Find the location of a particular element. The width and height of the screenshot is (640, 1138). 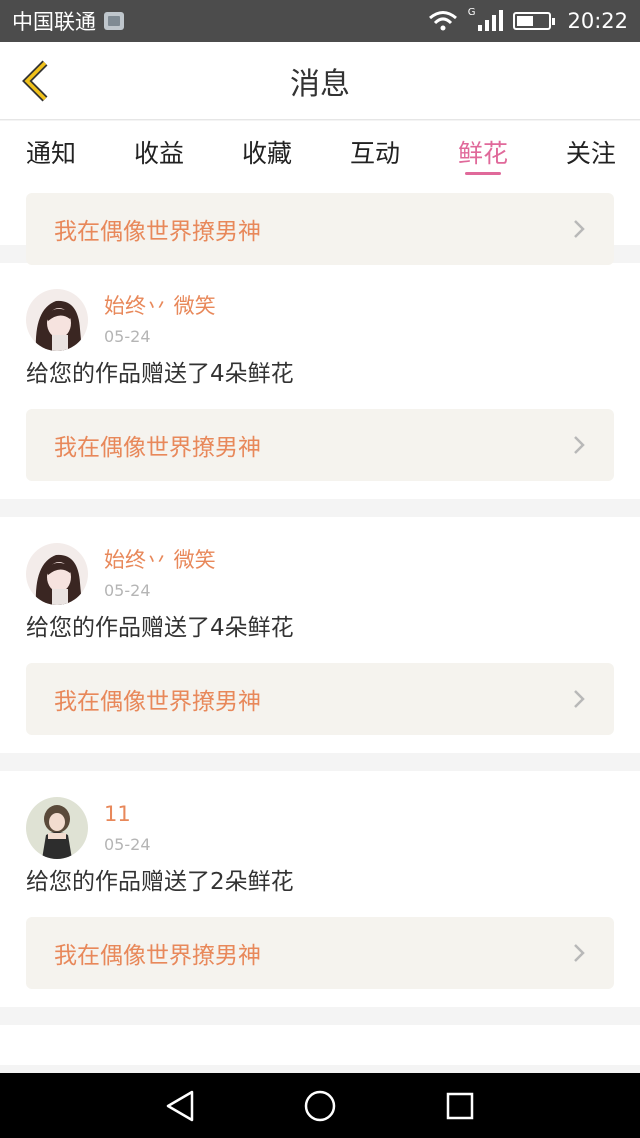

sim-icon is located at coordinates (114, 21).